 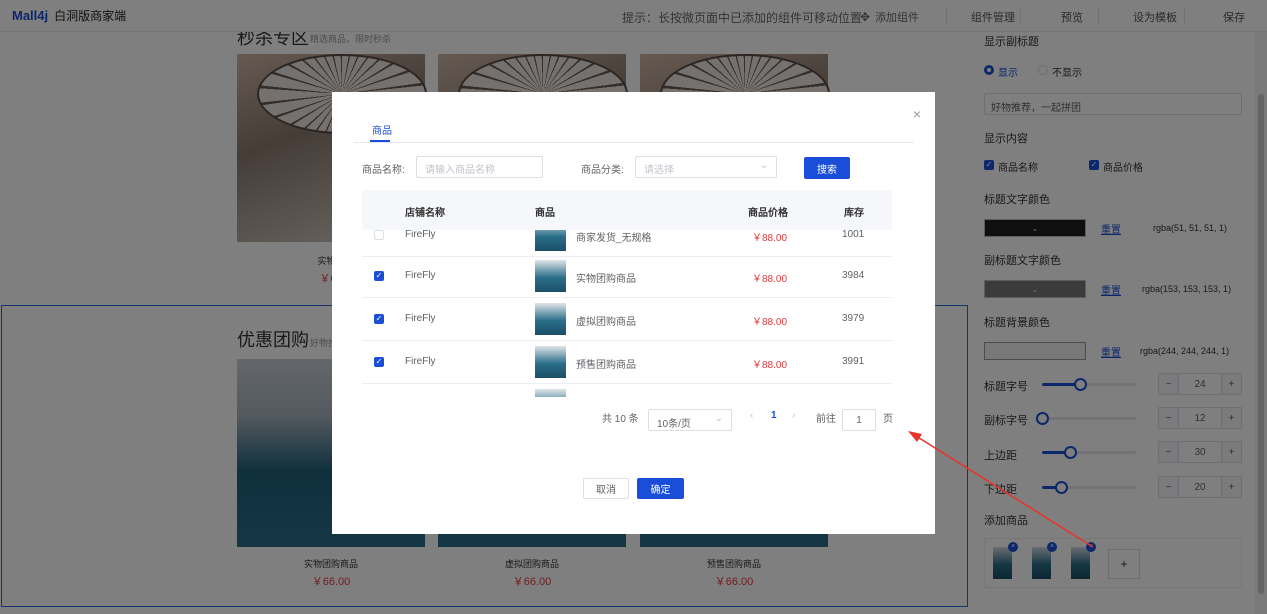 I want to click on category-placeholder: 请选择, so click(x=659, y=170).